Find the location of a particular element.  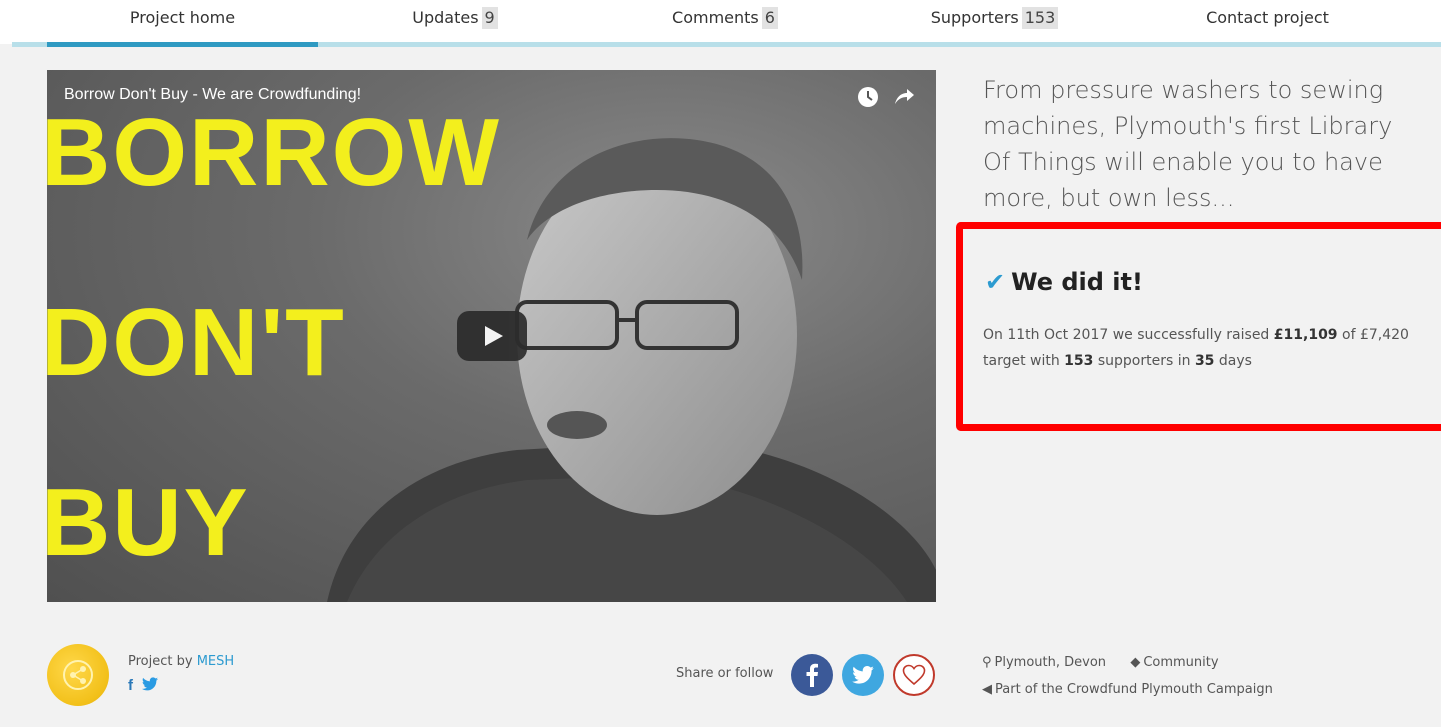

video-title: Borrow Don't Buy - We are Crowdfunding! is located at coordinates (213, 94).